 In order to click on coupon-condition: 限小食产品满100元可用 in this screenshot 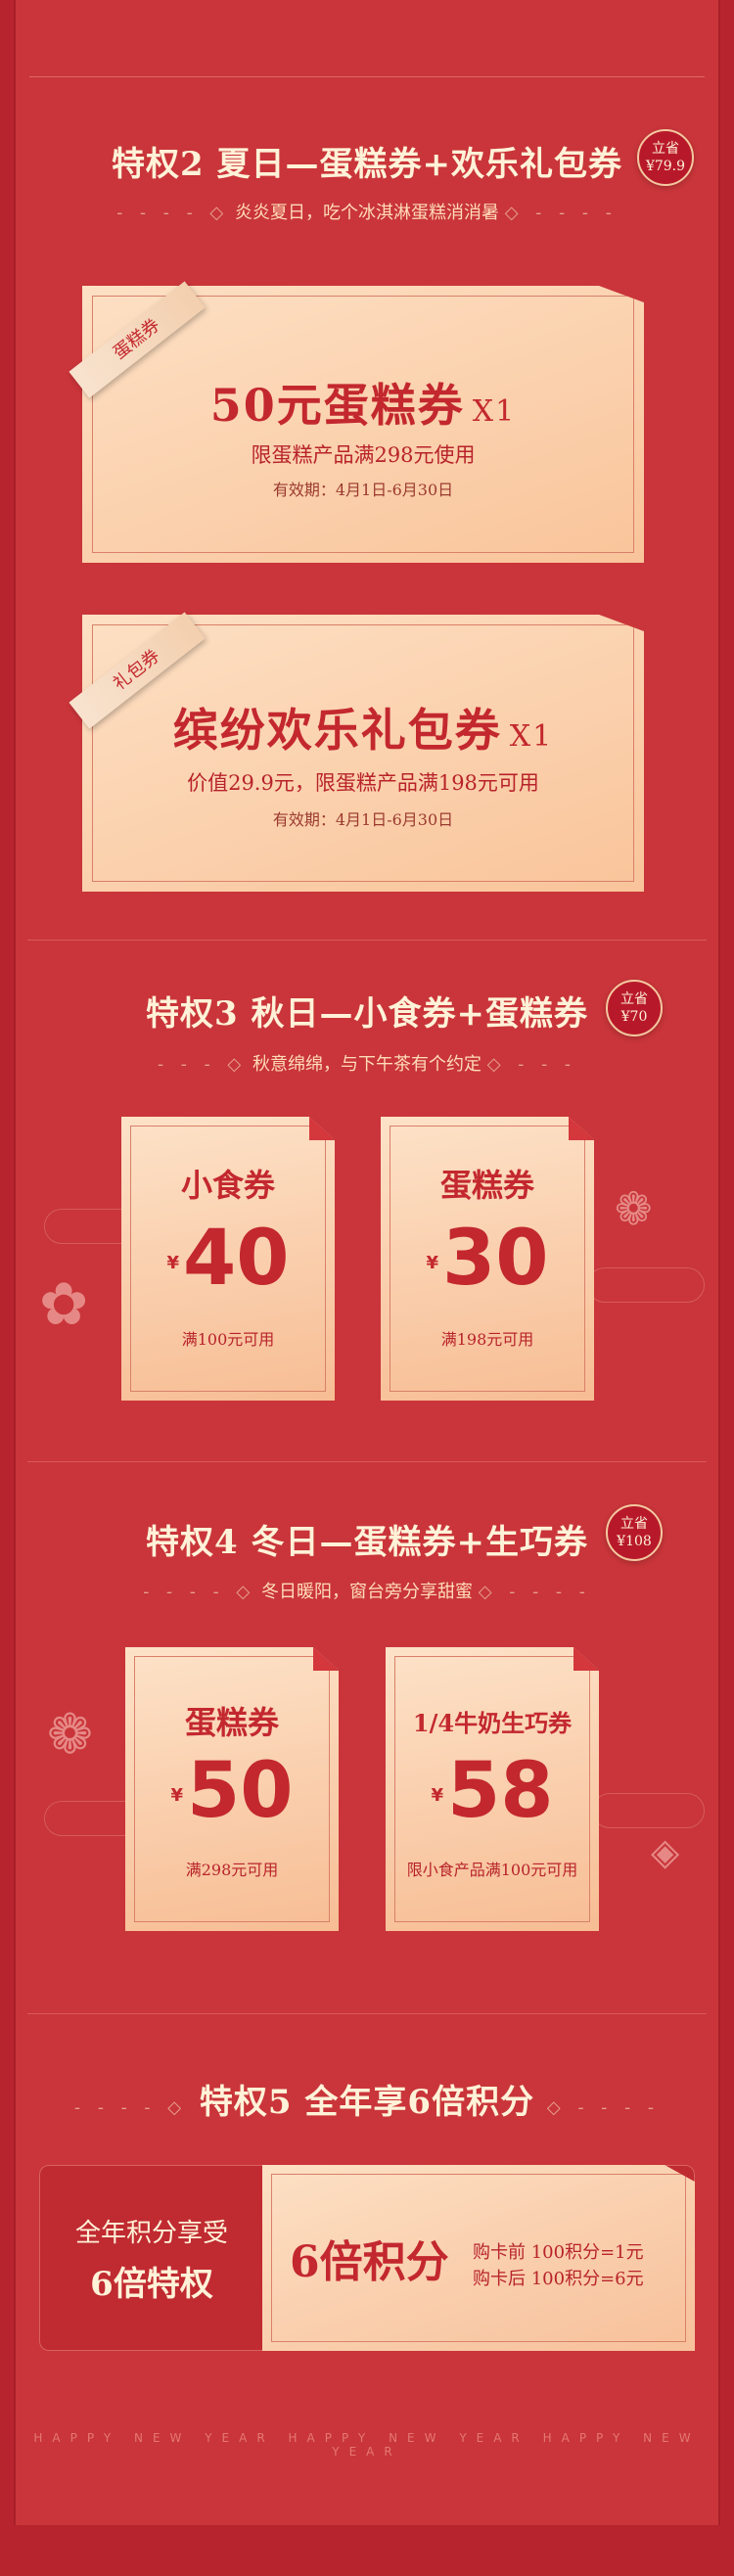, I will do `click(492, 1870)`.